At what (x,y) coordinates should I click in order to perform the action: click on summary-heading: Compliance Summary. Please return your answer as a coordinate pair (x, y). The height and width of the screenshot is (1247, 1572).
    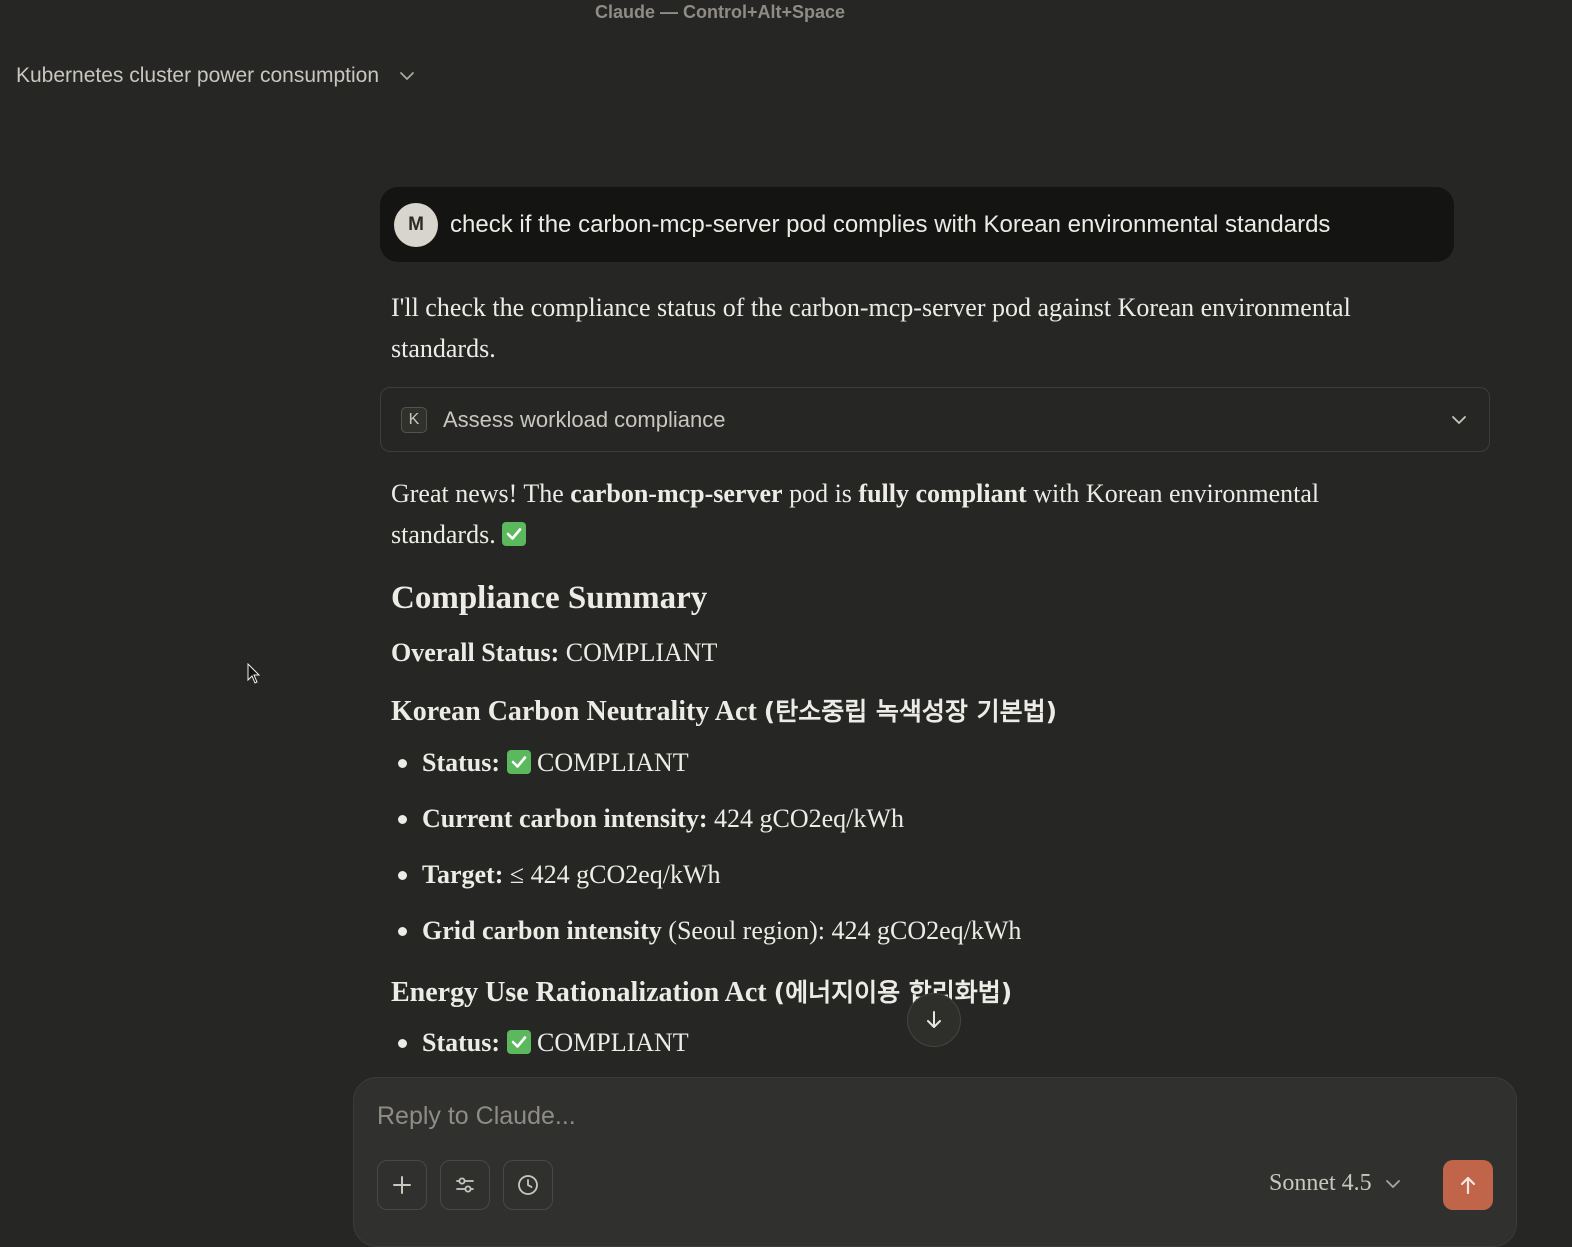
    Looking at the image, I should click on (549, 598).